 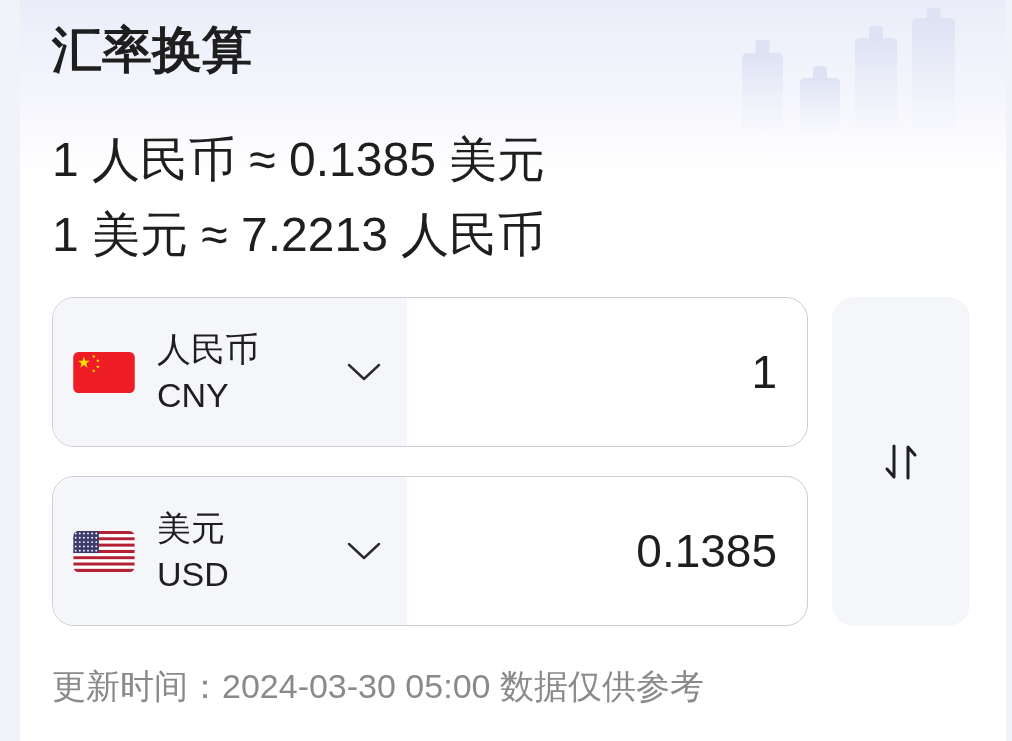 What do you see at coordinates (607, 372) in the screenshot?
I see `amount-input: 1` at bounding box center [607, 372].